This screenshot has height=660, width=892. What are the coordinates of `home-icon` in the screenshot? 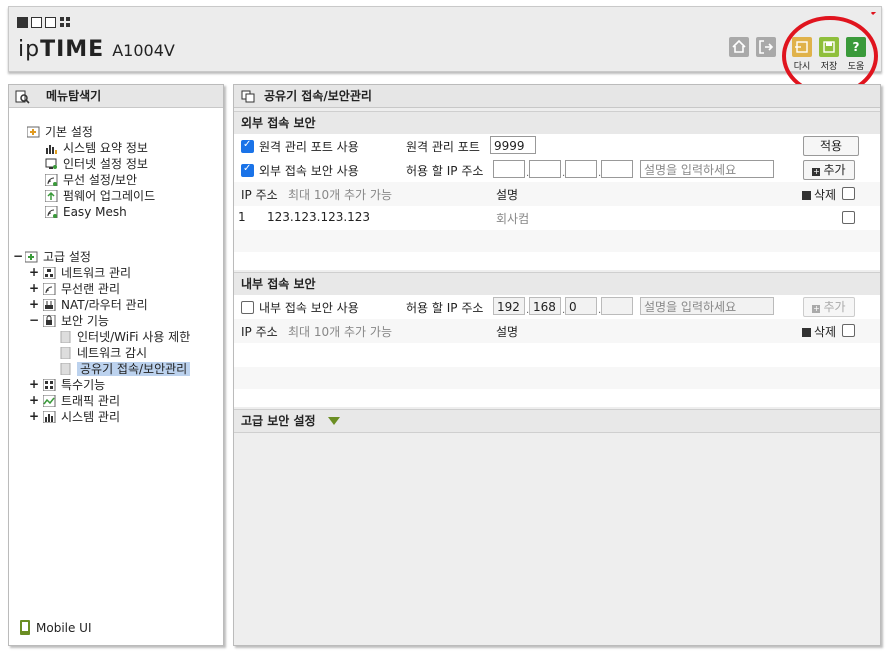 It's located at (739, 47).